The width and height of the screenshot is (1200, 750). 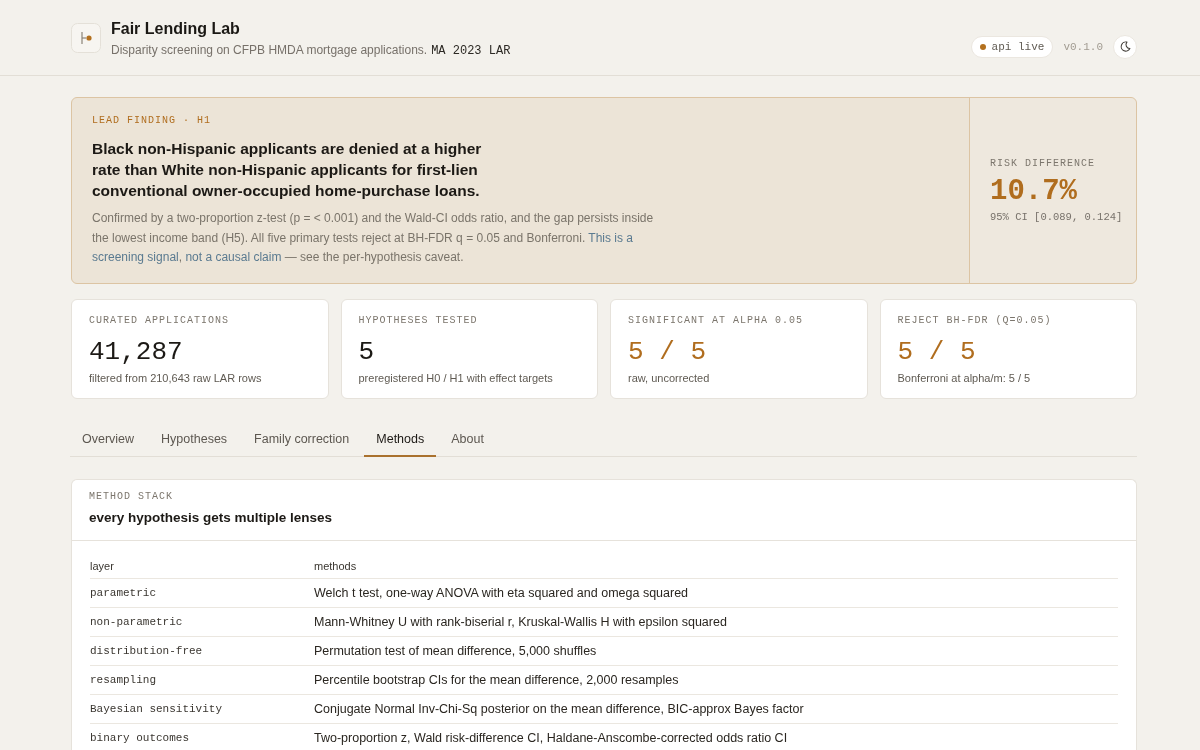 I want to click on stat-label: HYPOTHESES TESTED, so click(x=418, y=320).